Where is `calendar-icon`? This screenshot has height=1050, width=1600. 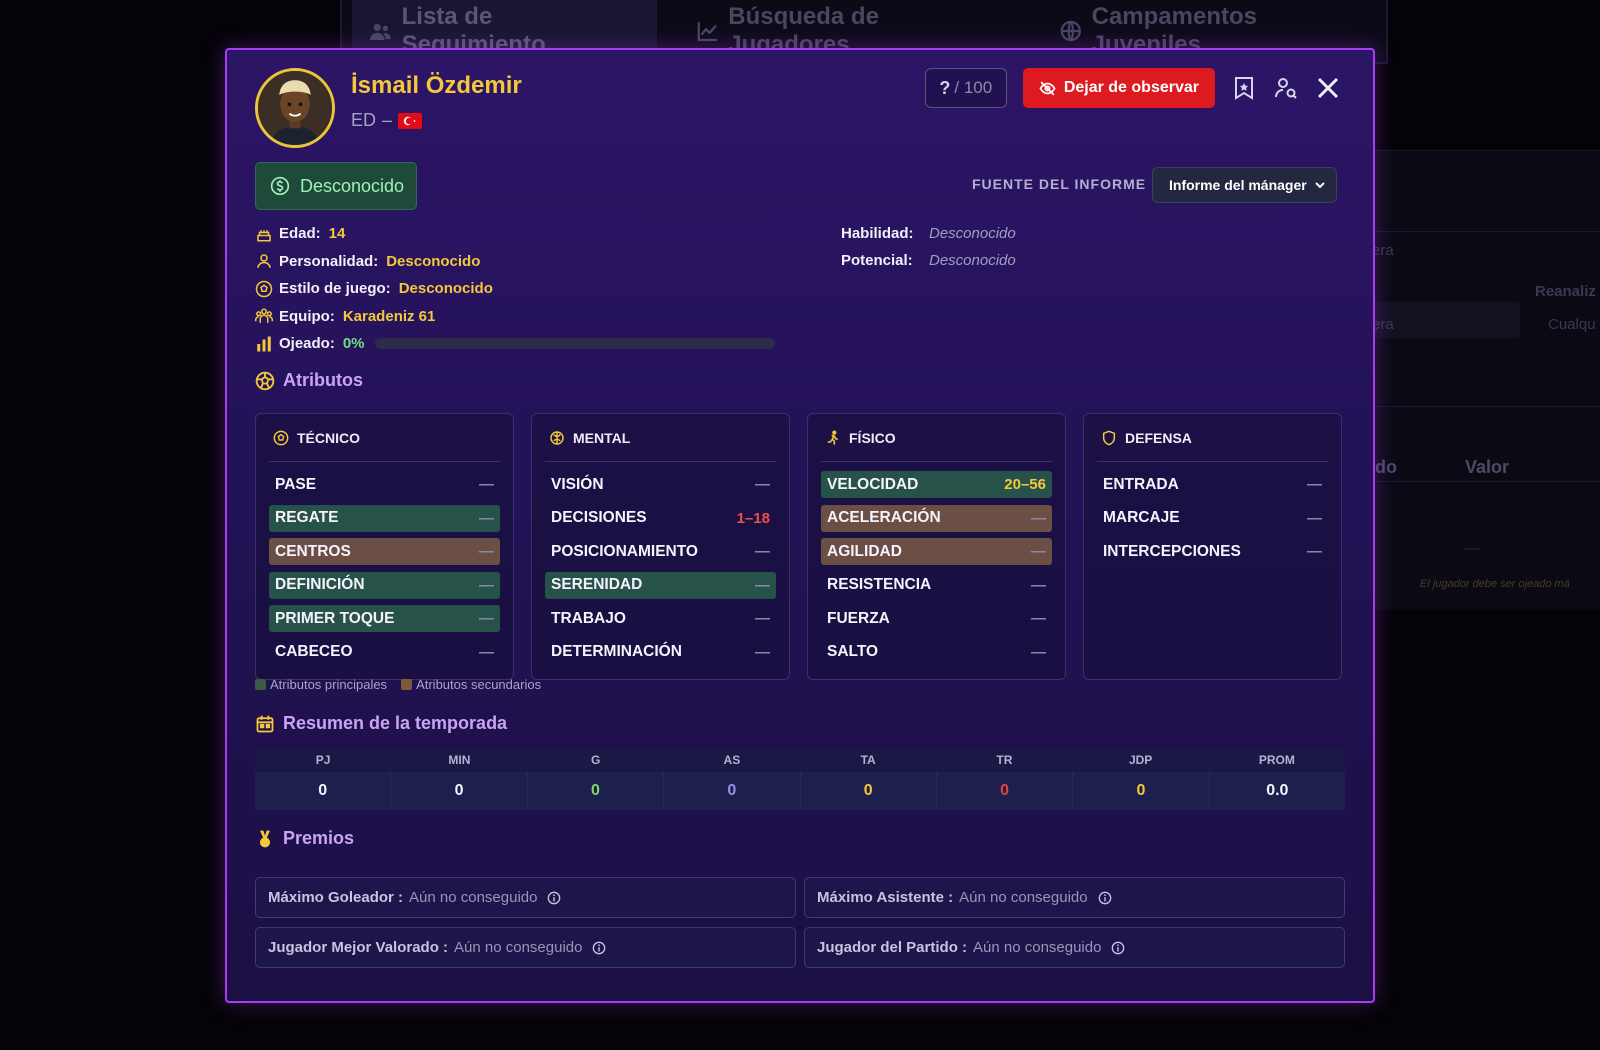
calendar-icon is located at coordinates (265, 723).